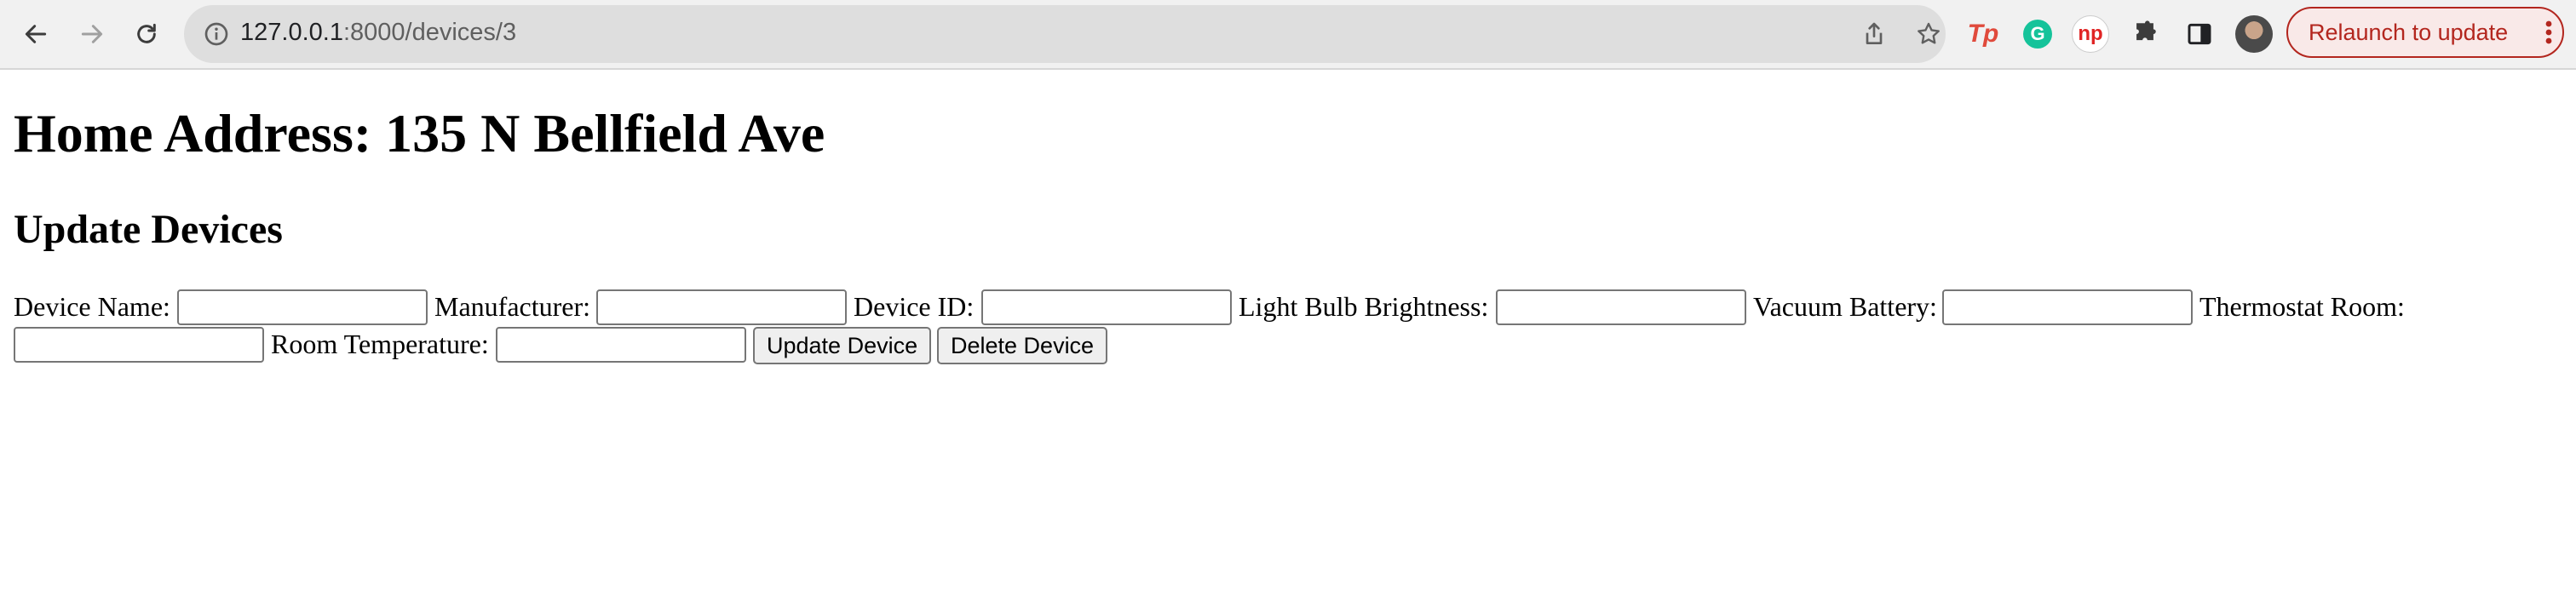  What do you see at coordinates (2199, 34) in the screenshot?
I see `side-panel-icon` at bounding box center [2199, 34].